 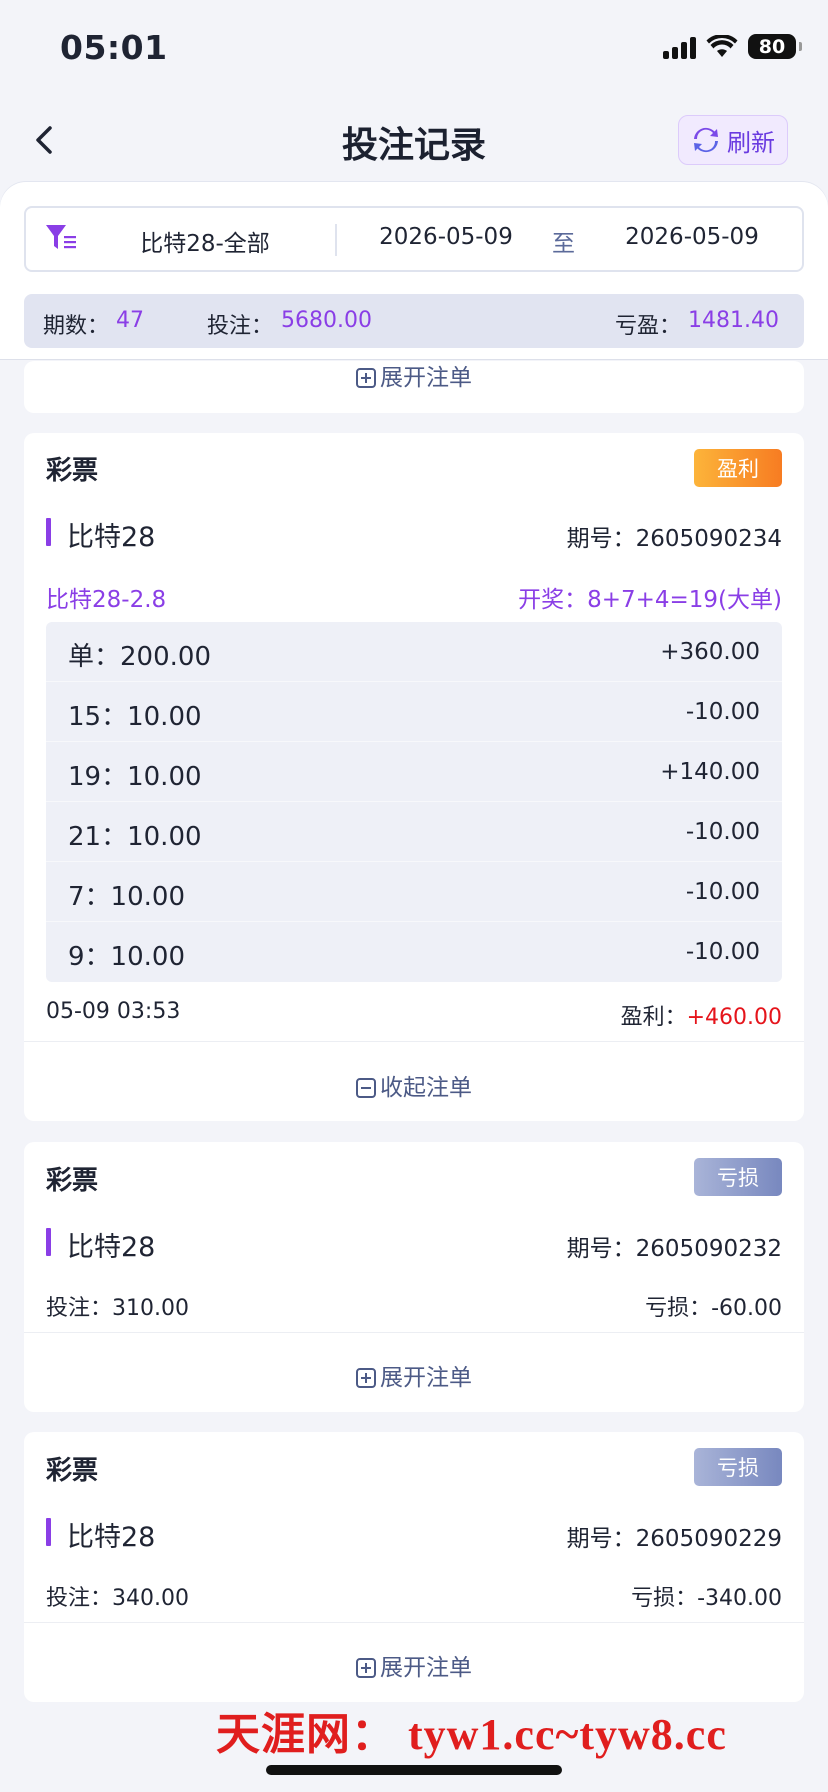 What do you see at coordinates (113, 1011) in the screenshot?
I see `bet-time: 05-09 03:53` at bounding box center [113, 1011].